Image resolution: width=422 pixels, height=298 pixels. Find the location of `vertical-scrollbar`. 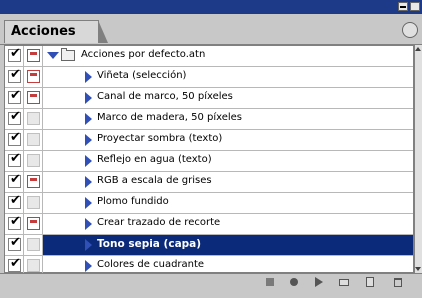

vertical-scrollbar is located at coordinates (418, 159).